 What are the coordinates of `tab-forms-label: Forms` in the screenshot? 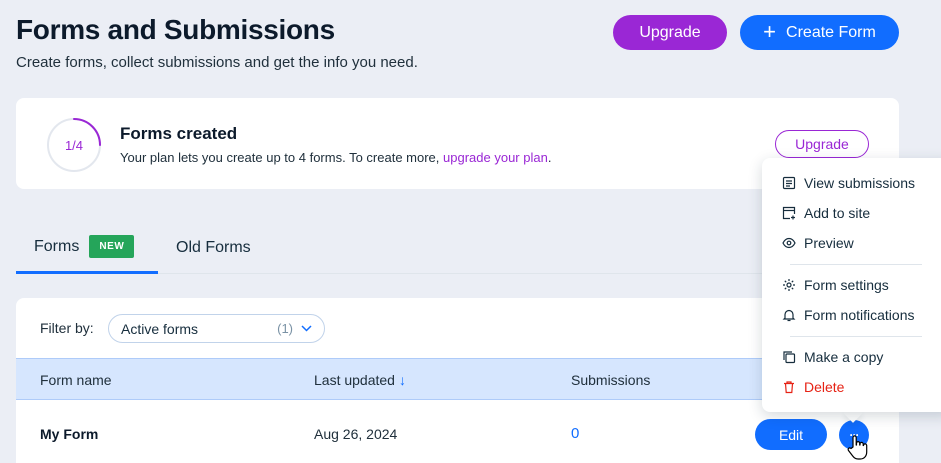 It's located at (57, 246).